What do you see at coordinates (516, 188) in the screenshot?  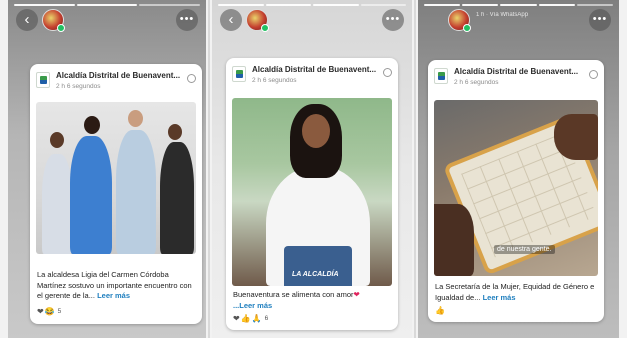 I see `post-photo: de nuestra gente.` at bounding box center [516, 188].